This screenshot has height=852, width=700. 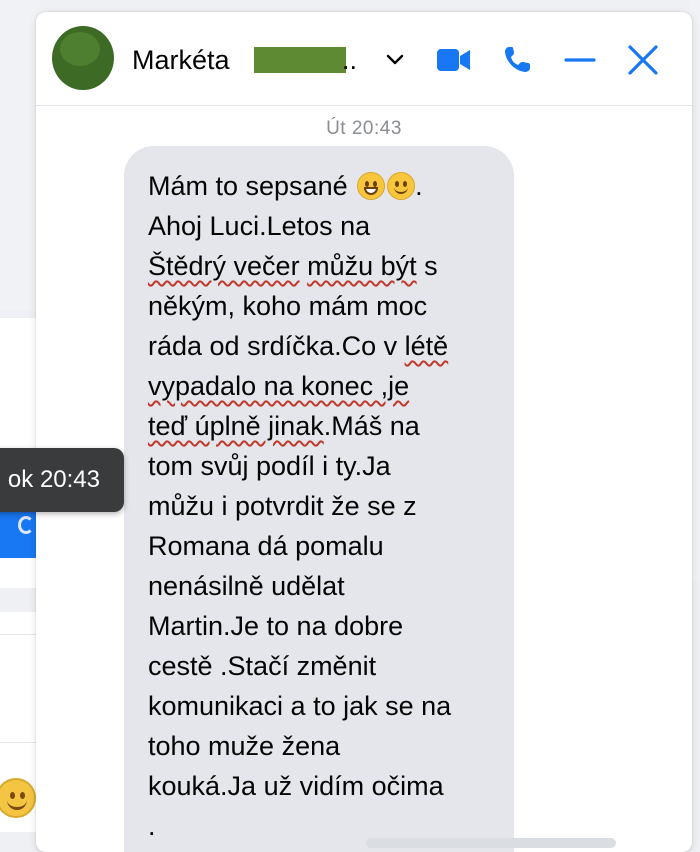 What do you see at coordinates (300, 706) in the screenshot?
I see `message-line: komunikaci a to jak se na` at bounding box center [300, 706].